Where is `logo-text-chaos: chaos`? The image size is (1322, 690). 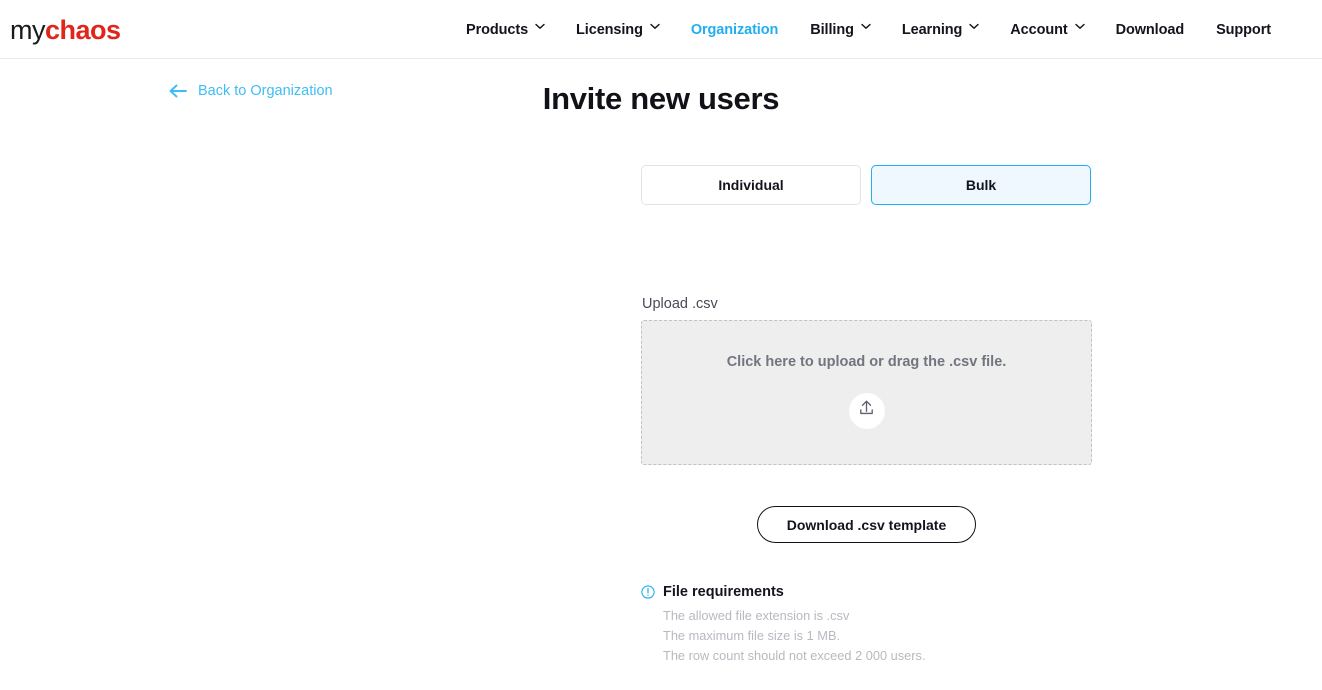
logo-text-chaos: chaos is located at coordinates (83, 30).